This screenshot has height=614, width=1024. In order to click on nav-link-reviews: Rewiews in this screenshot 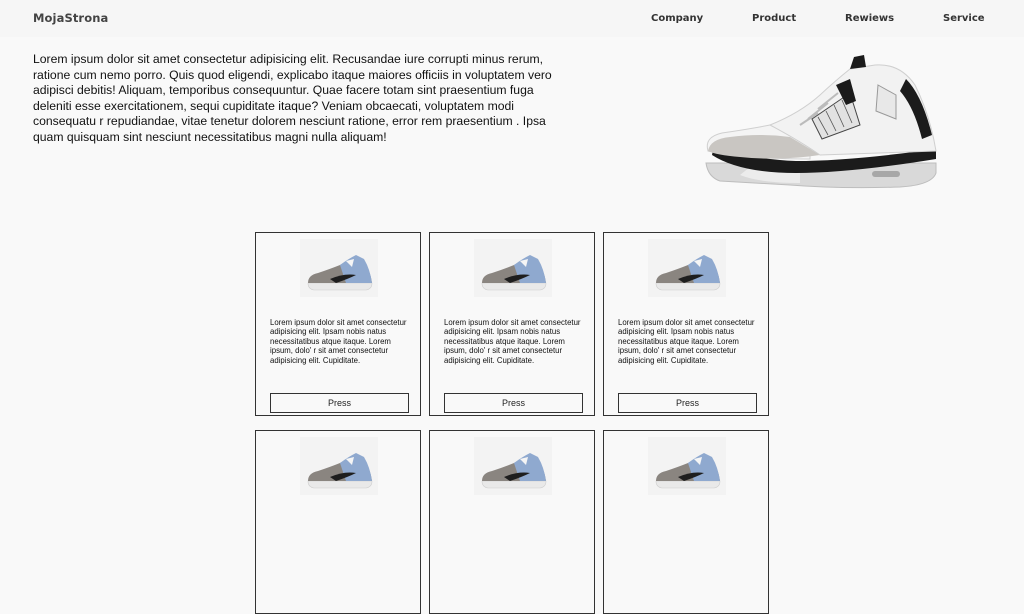, I will do `click(869, 18)`.